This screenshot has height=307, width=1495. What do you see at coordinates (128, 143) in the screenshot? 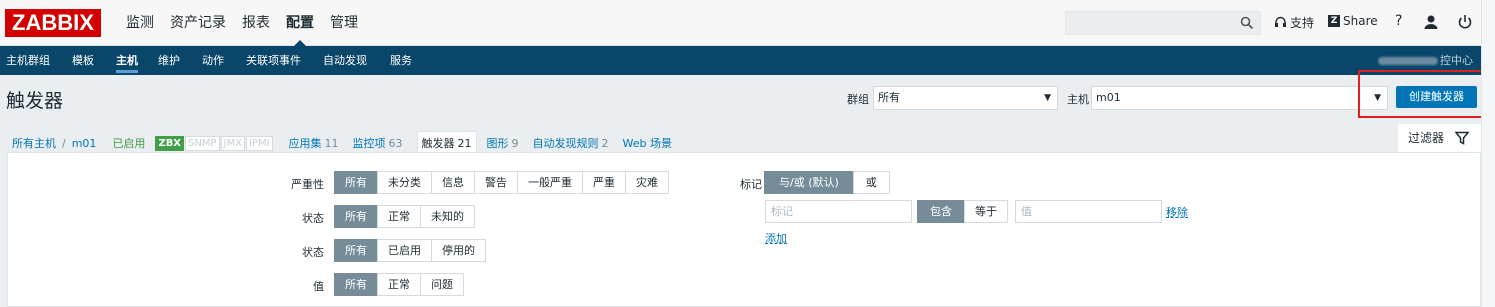
I see `host-status-enabled: 已启用` at bounding box center [128, 143].